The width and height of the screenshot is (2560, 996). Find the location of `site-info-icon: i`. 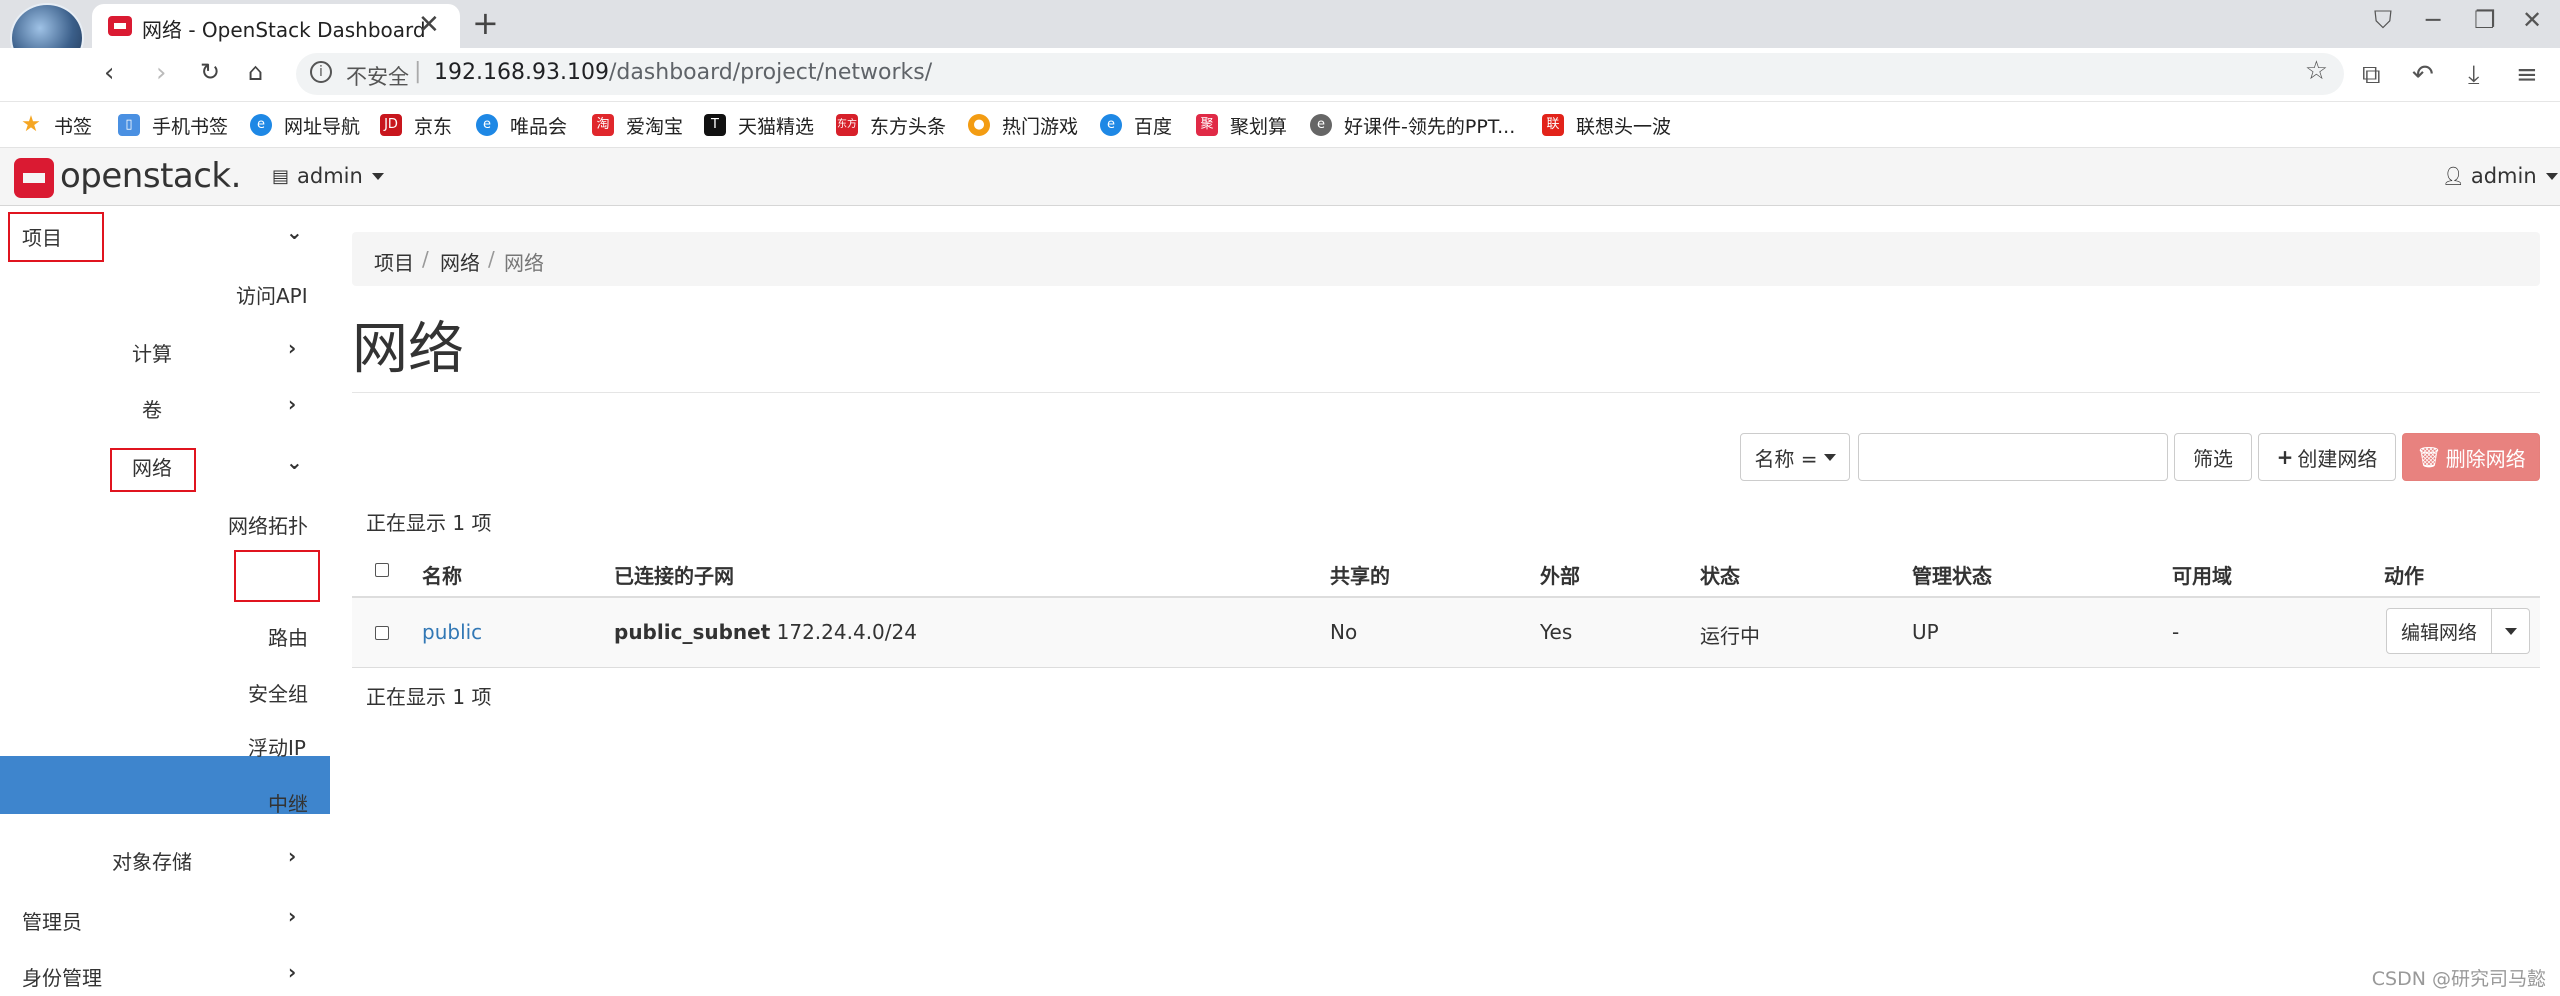

site-info-icon: i is located at coordinates (321, 72).